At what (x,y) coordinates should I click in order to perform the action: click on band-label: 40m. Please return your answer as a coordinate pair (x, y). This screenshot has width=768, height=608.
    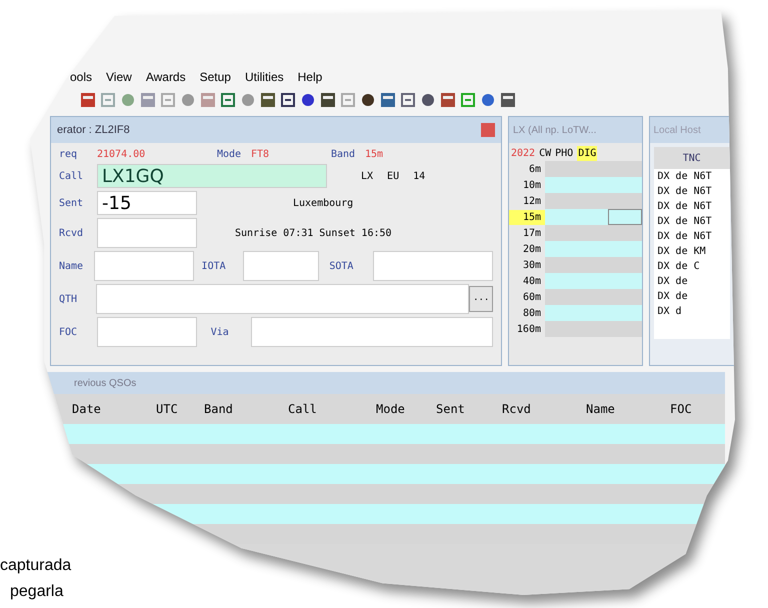
    Looking at the image, I should click on (532, 281).